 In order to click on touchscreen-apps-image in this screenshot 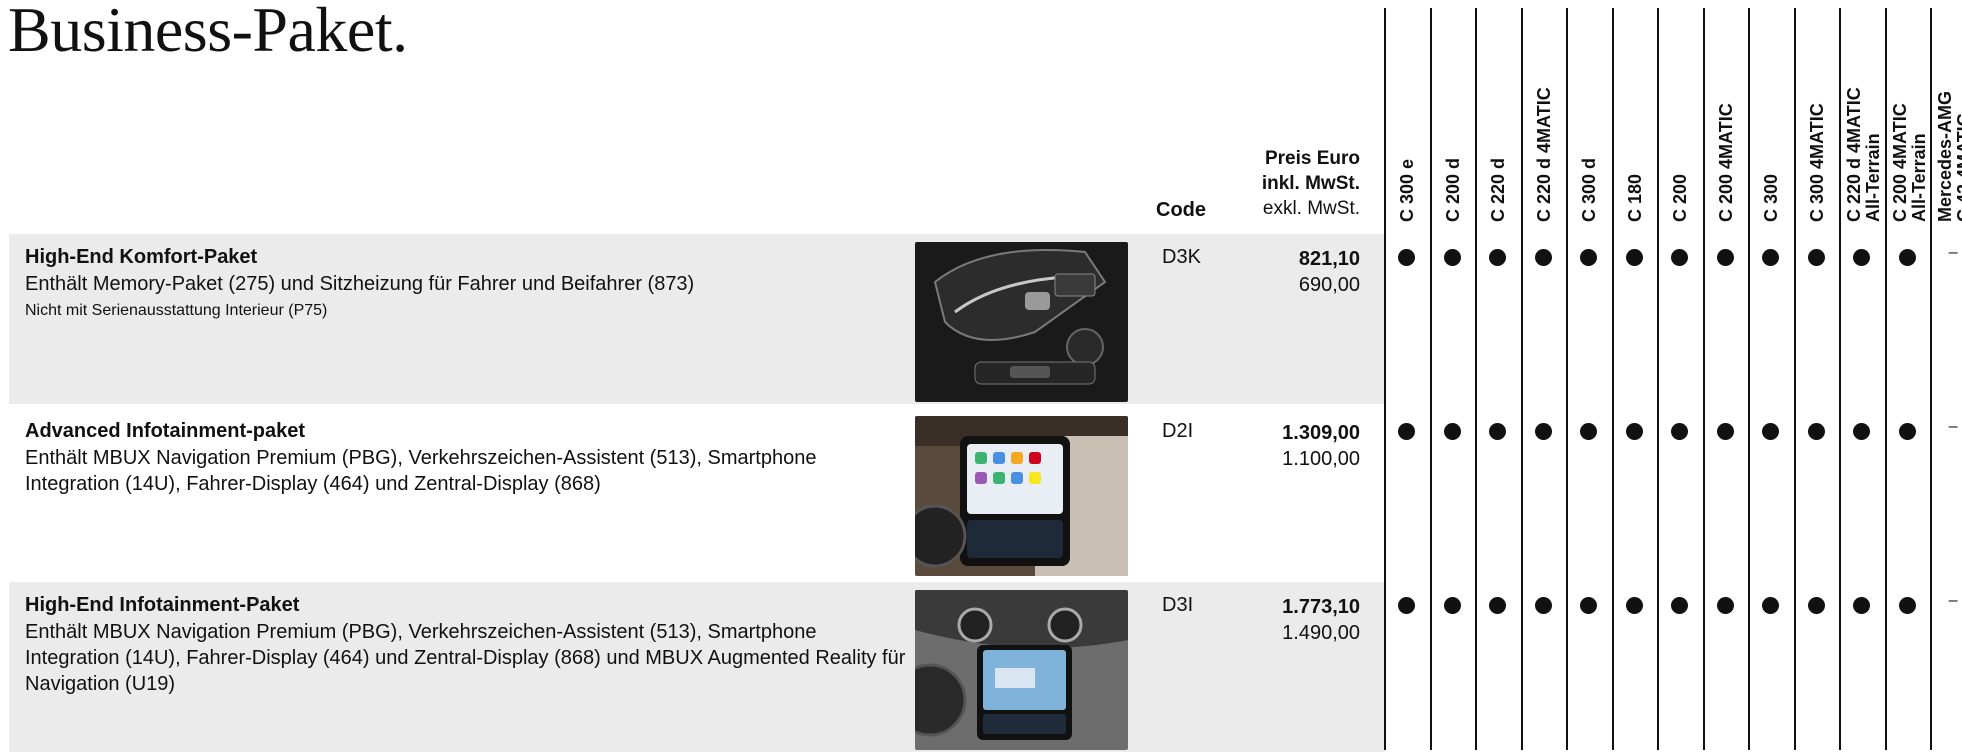, I will do `click(1021, 496)`.